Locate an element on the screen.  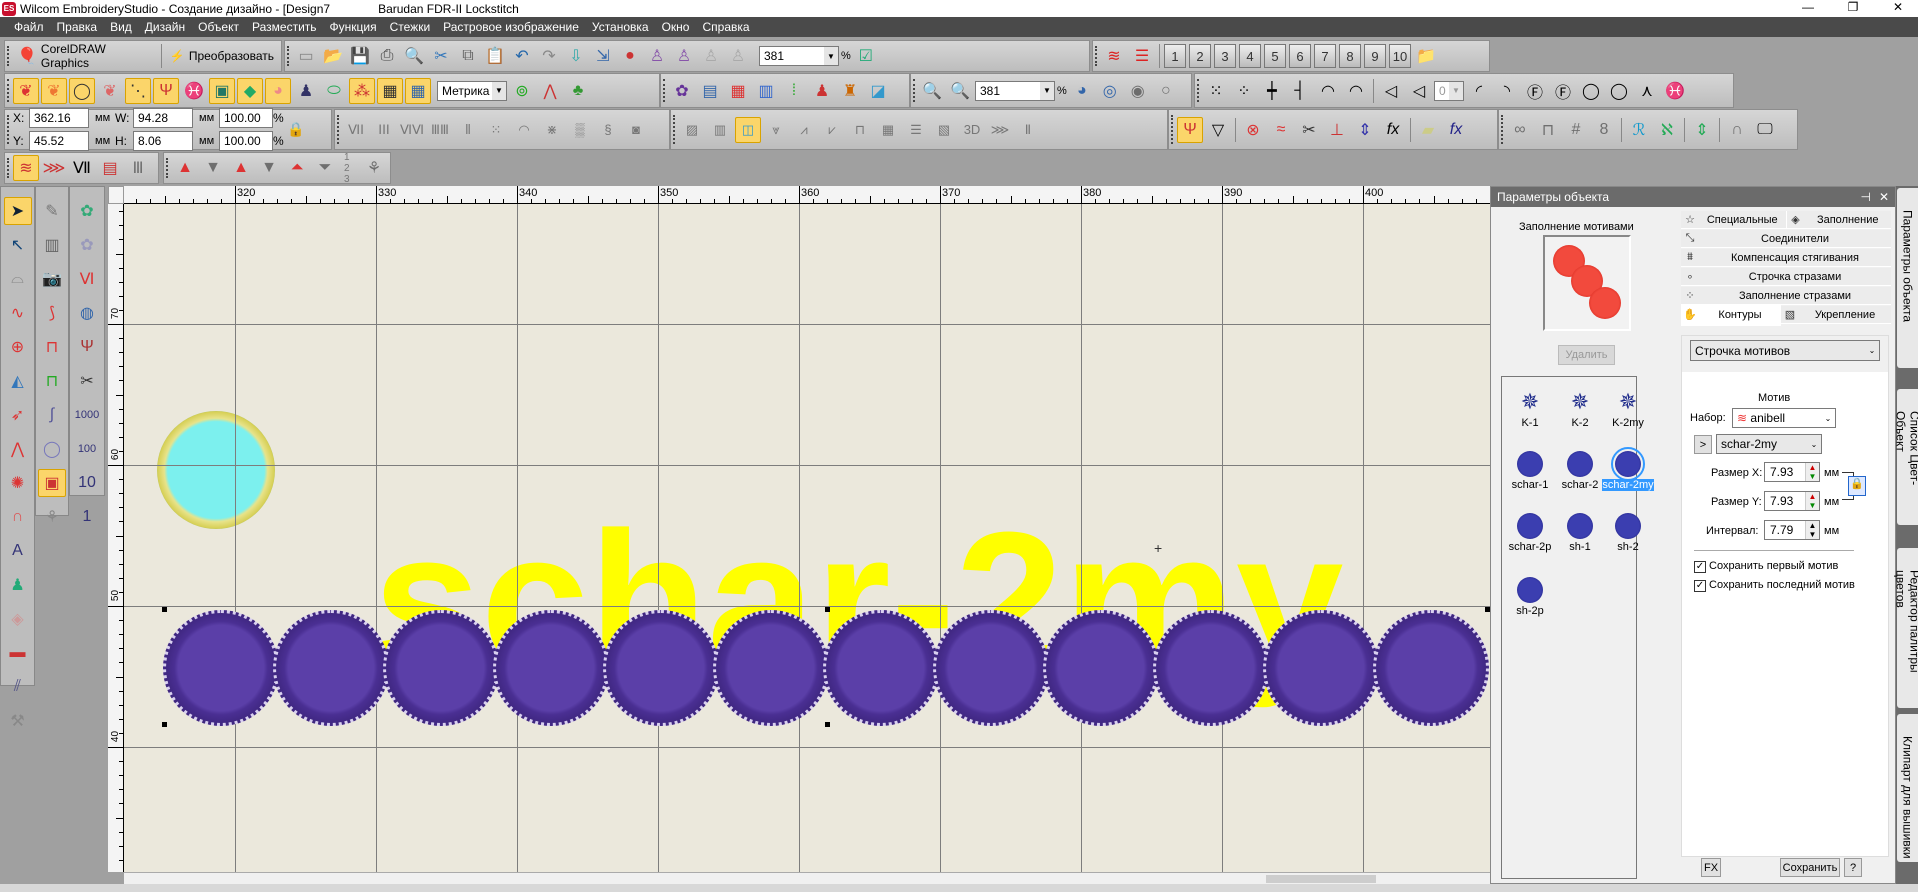
digitize-tool-icon: ∫ is located at coordinates (52, 415).